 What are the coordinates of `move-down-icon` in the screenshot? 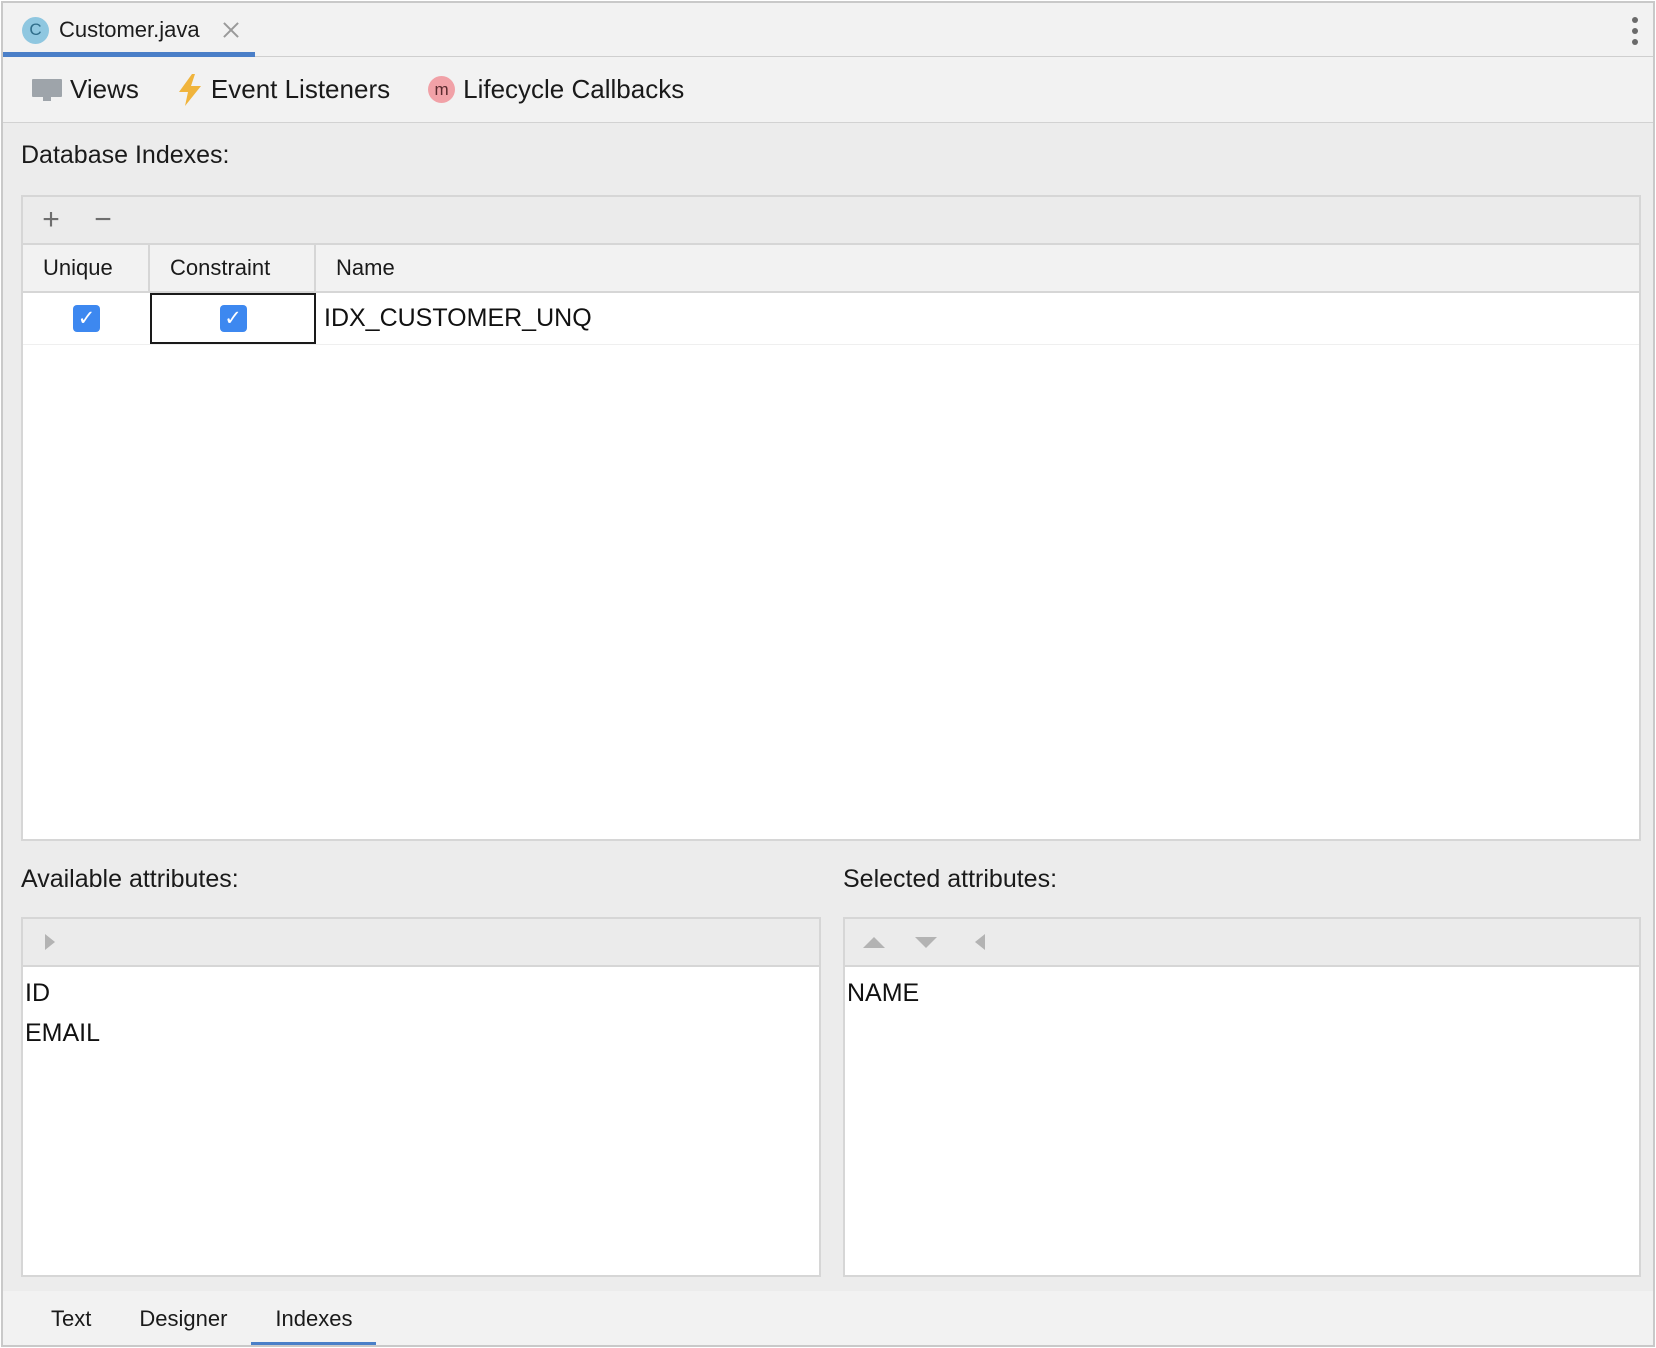 It's located at (926, 942).